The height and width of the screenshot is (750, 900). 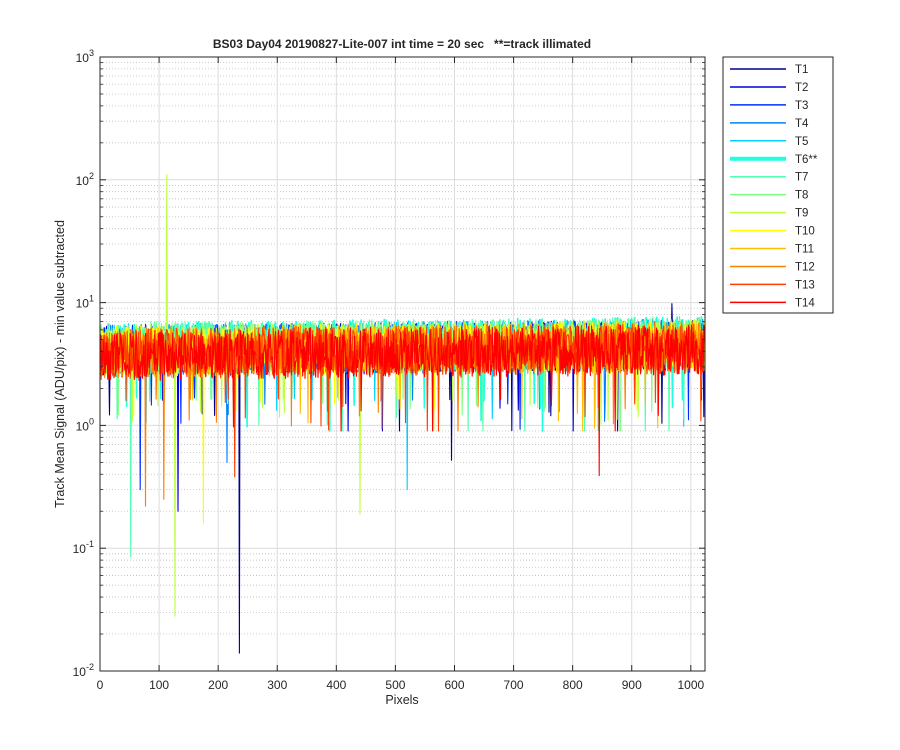 I want to click on legend-box, so click(x=778, y=185).